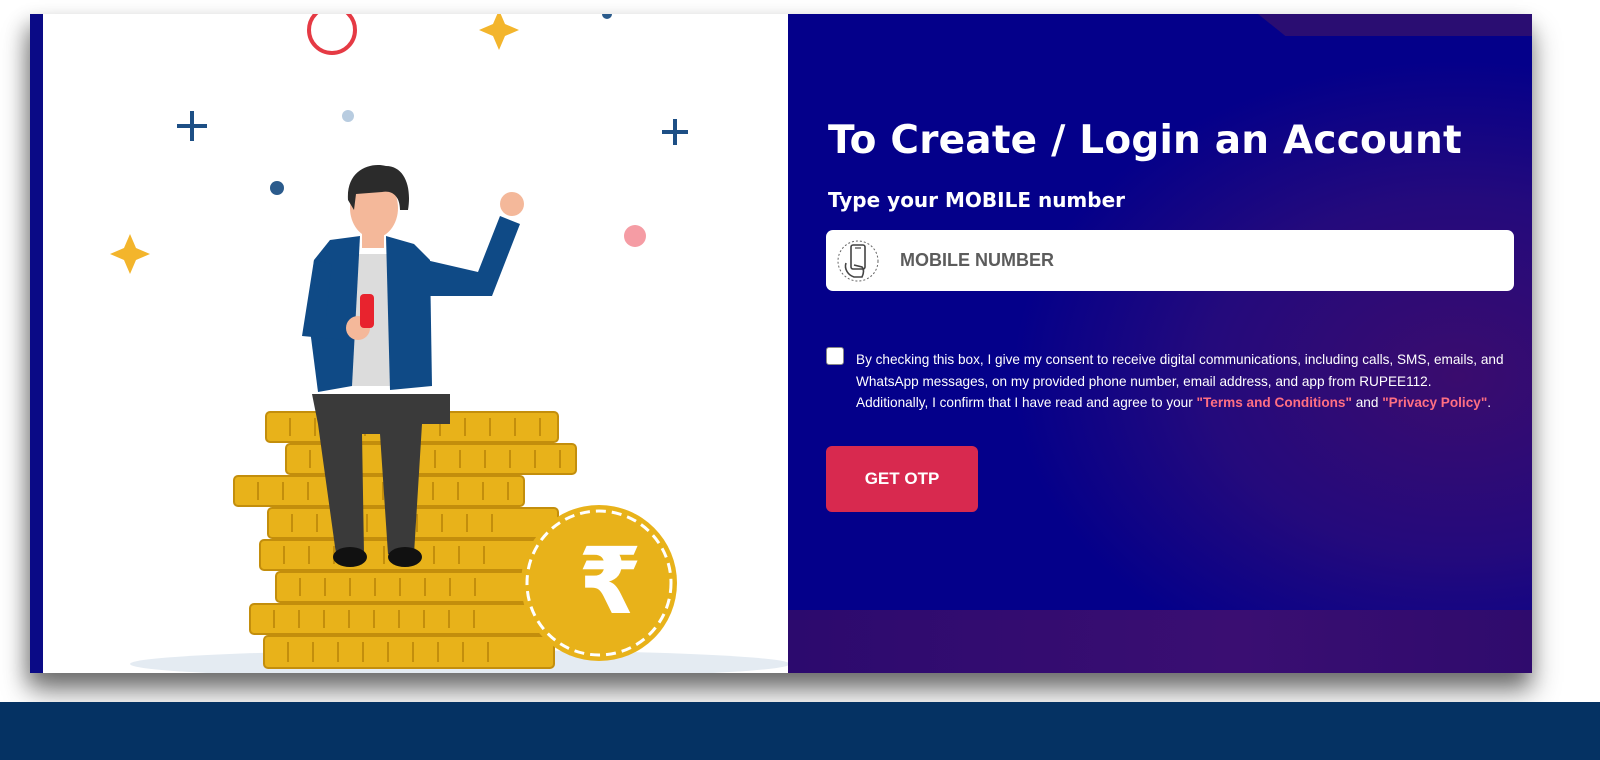 The image size is (1600, 760). I want to click on mobile-number-field, so click(1170, 260).